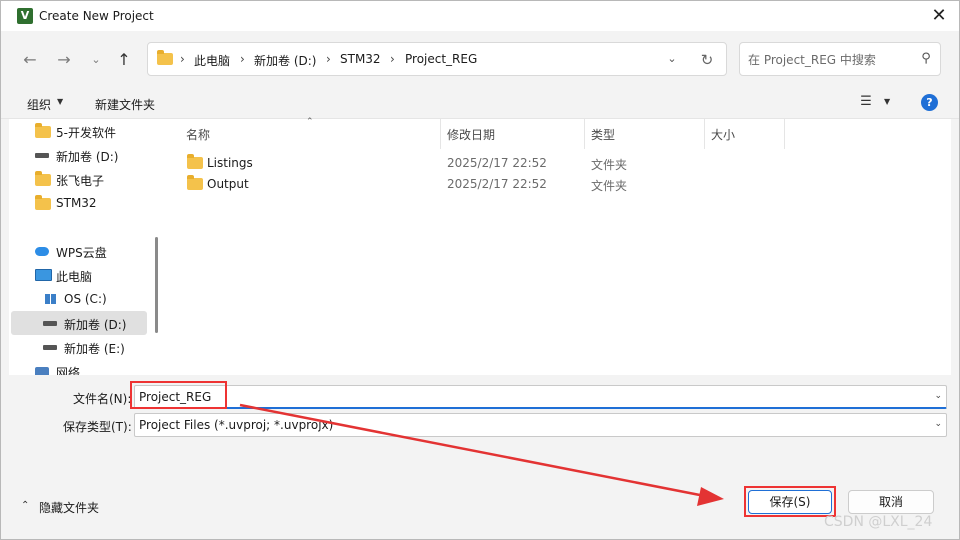 This screenshot has width=960, height=540. What do you see at coordinates (828, 60) in the screenshot?
I see `search-input` at bounding box center [828, 60].